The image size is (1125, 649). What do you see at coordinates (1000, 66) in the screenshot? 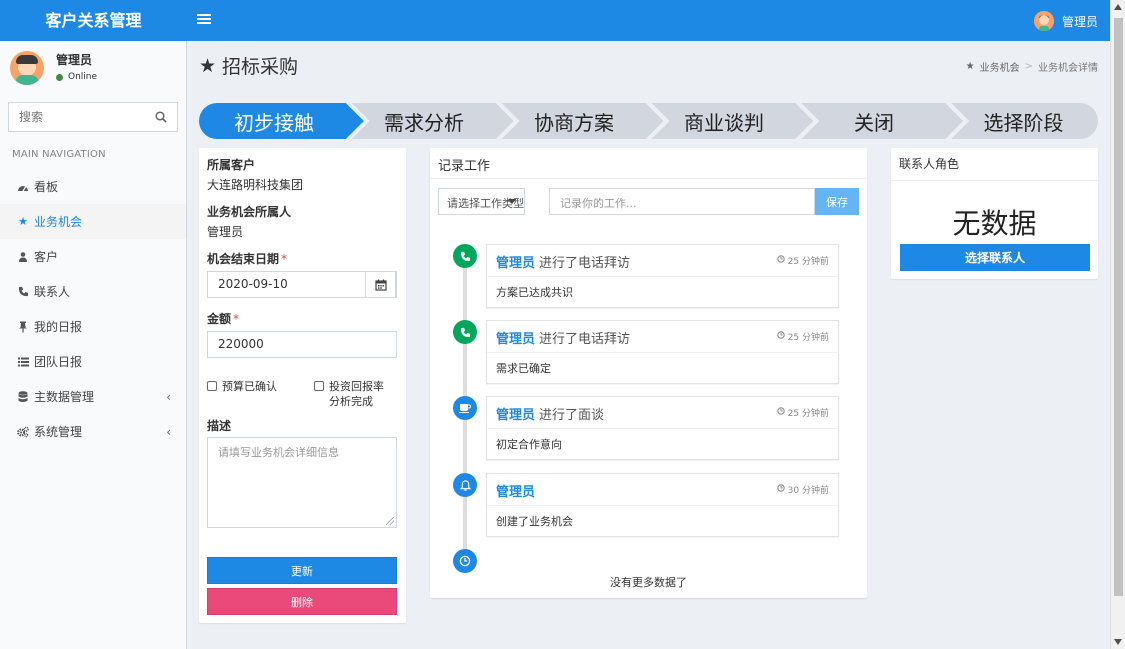
I see `breadcrumb-link: 业务机会` at bounding box center [1000, 66].